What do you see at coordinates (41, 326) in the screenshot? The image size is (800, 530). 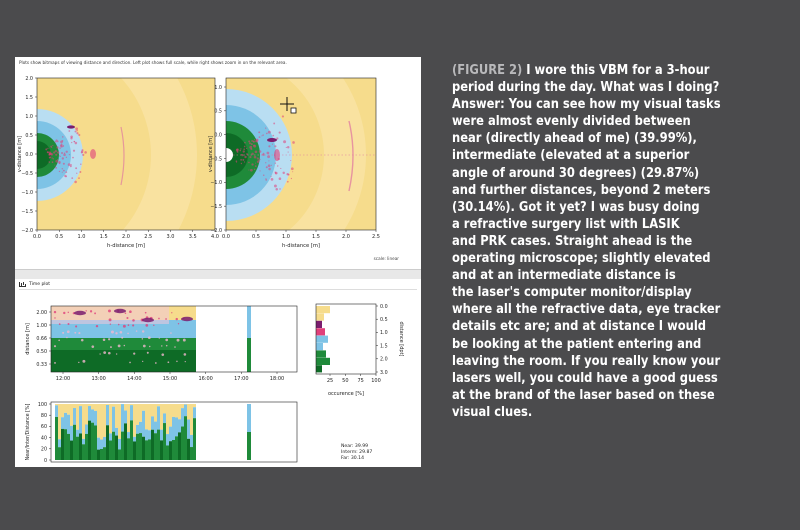 I see `time-ytick-label: 1.00` at bounding box center [41, 326].